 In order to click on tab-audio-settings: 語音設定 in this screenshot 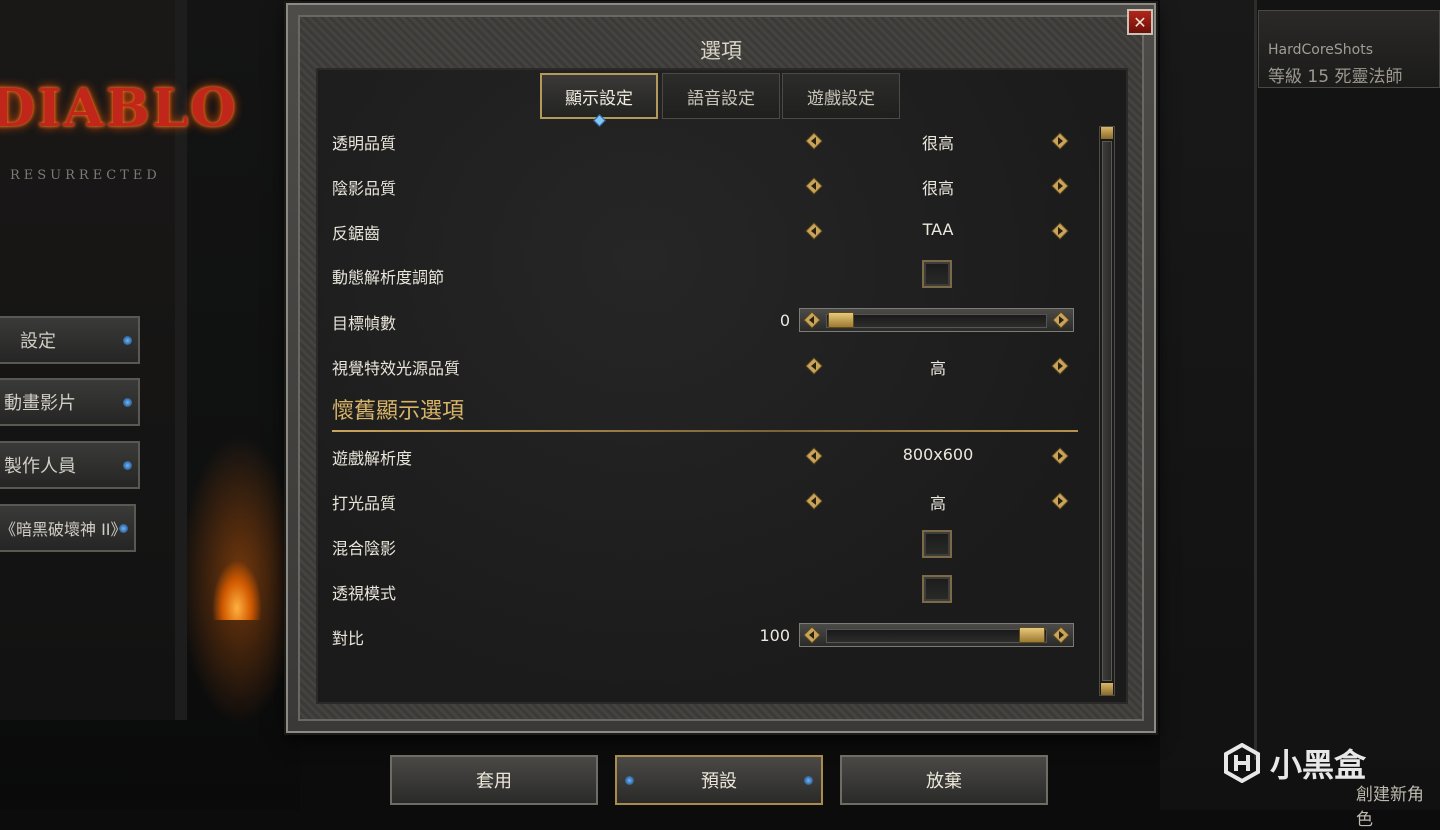, I will do `click(721, 96)`.